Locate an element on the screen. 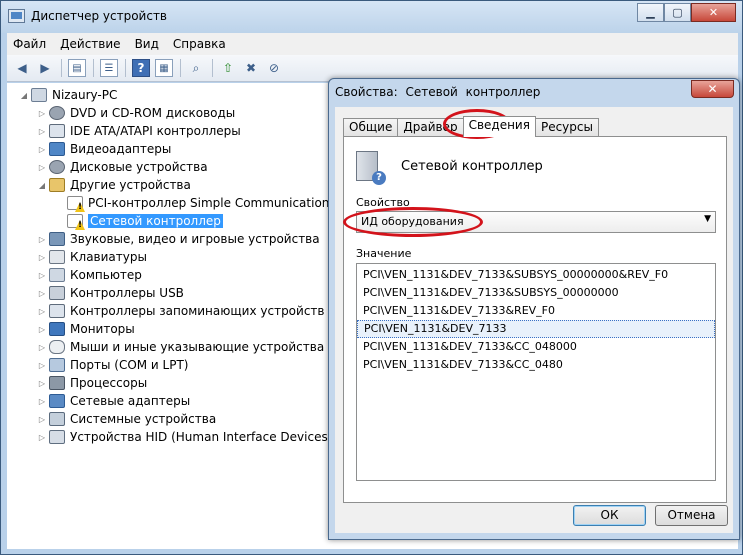 This screenshot has height=555, width=743. show-hide-console-tree-icon: ▤ is located at coordinates (77, 68).